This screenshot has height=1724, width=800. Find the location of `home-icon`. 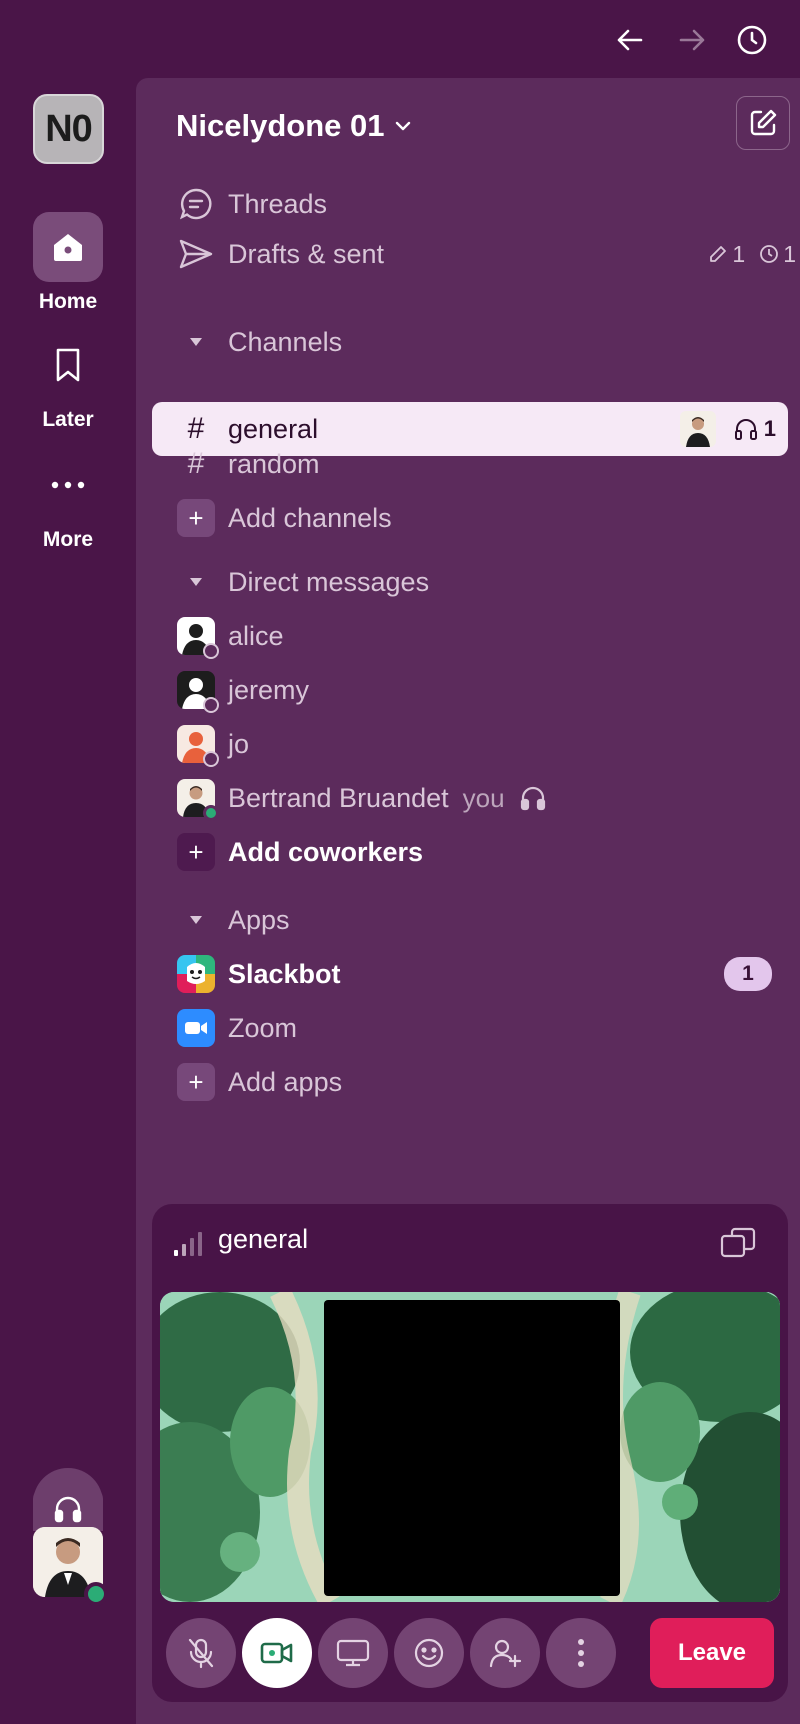

home-icon is located at coordinates (68, 247).